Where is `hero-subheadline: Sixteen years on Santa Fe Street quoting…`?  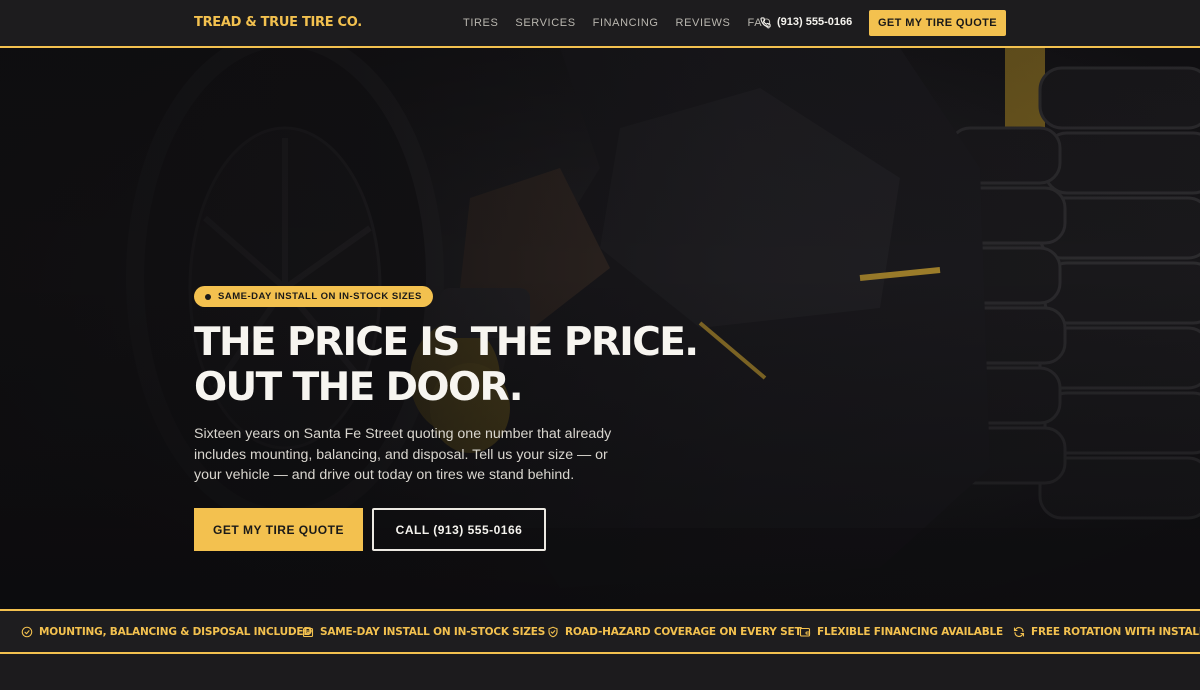 hero-subheadline: Sixteen years on Santa Fe Street quoting… is located at coordinates (403, 454).